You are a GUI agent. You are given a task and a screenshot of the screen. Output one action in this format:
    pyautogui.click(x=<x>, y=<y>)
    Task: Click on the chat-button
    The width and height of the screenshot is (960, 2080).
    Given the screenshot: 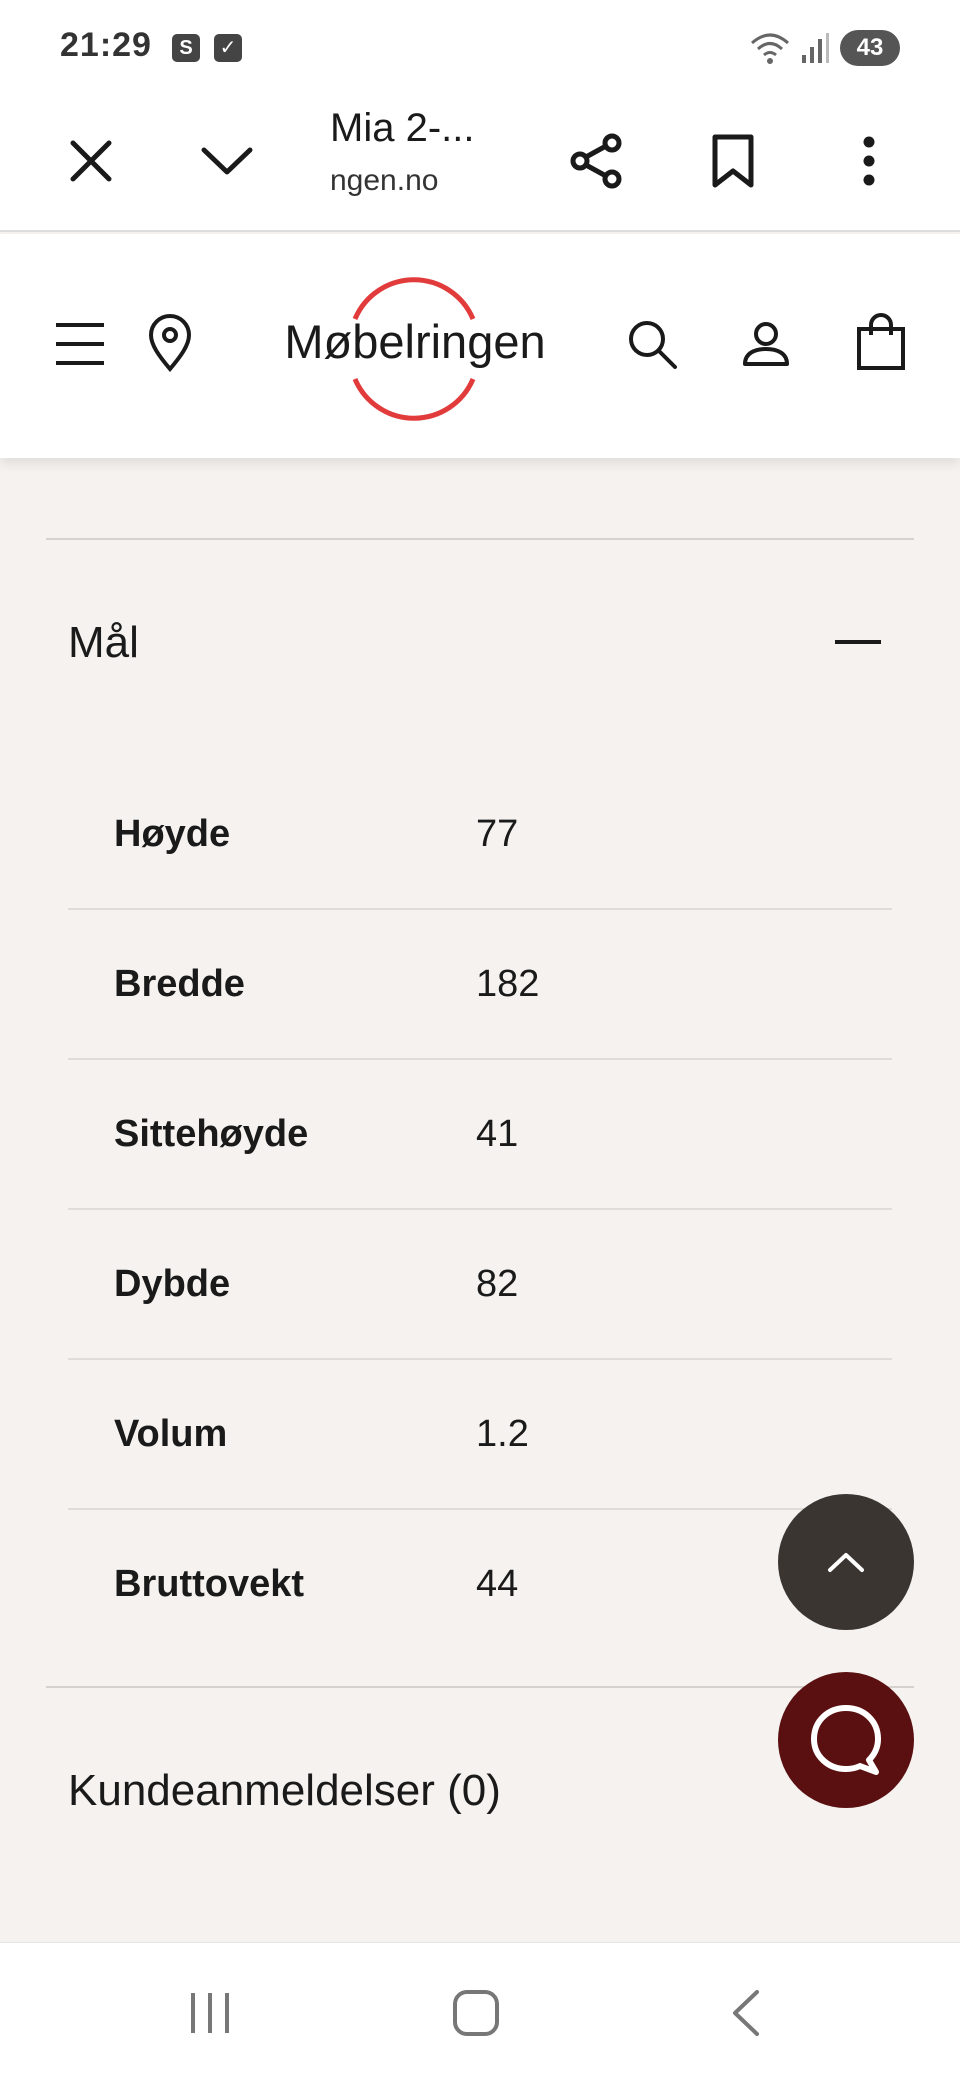 What is the action you would take?
    pyautogui.click(x=846, y=1740)
    